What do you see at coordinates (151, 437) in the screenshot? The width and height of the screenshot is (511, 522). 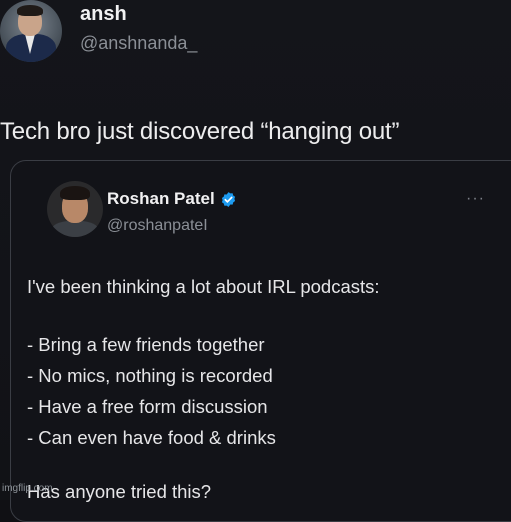 I see `list-item: - Can even have food & drinks` at bounding box center [151, 437].